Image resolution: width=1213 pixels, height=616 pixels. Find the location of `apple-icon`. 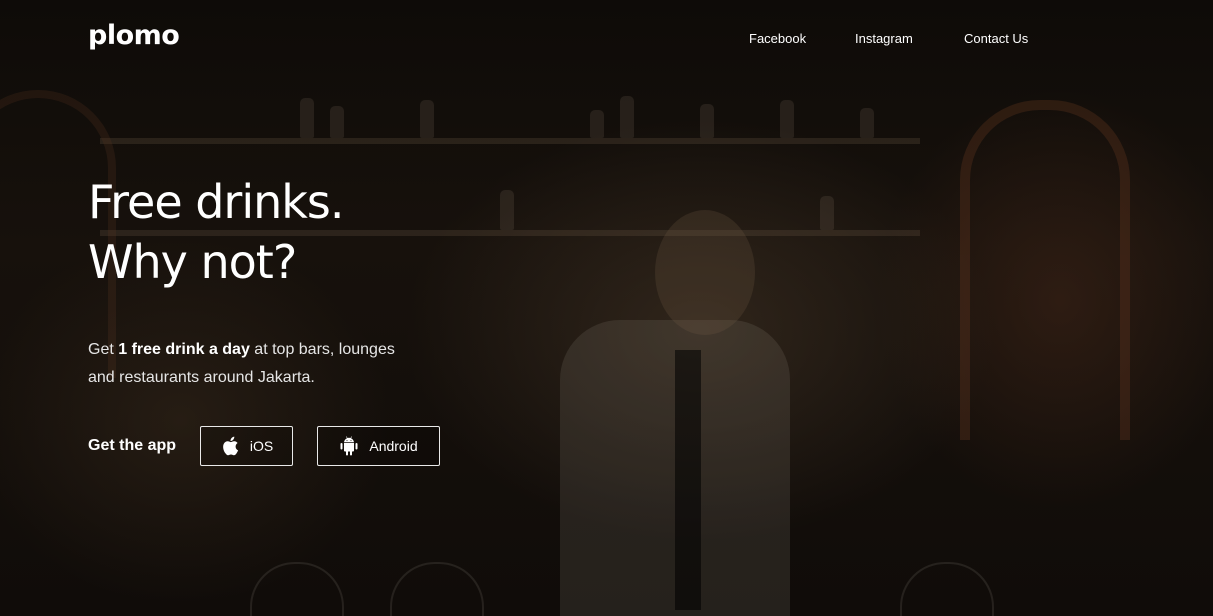

apple-icon is located at coordinates (230, 446).